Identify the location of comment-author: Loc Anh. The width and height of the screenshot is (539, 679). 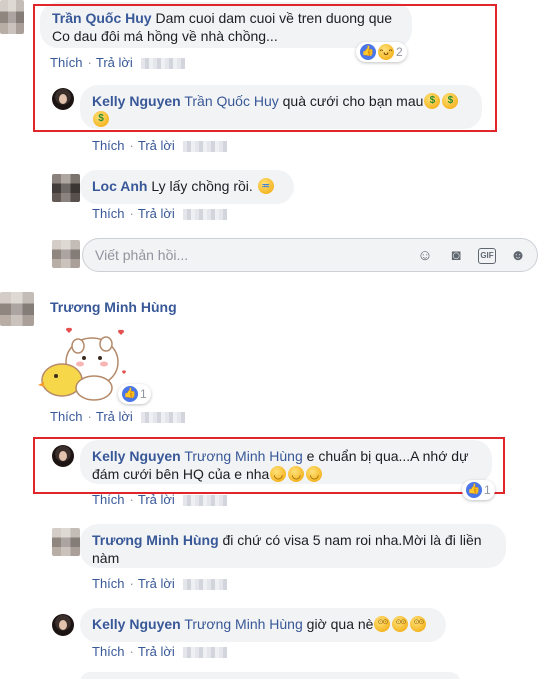
(119, 186).